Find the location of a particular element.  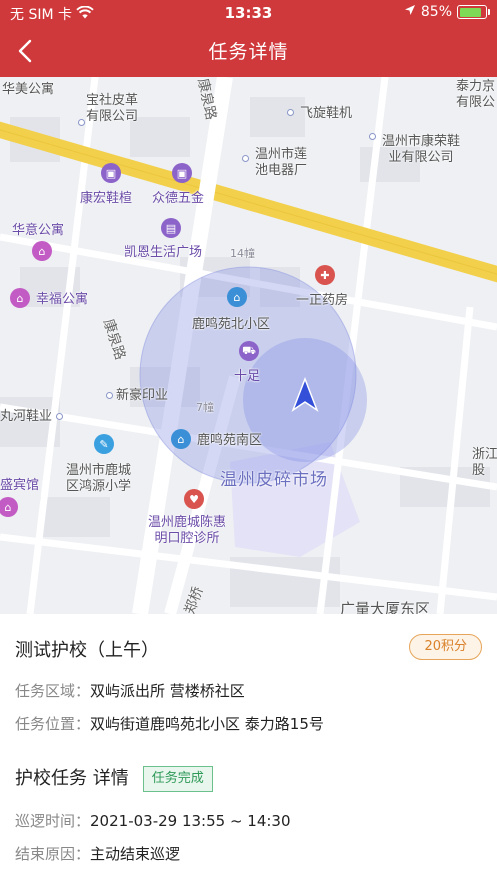

status-bar: 无 SIM 卡 13:33 85% is located at coordinates (248, 12).